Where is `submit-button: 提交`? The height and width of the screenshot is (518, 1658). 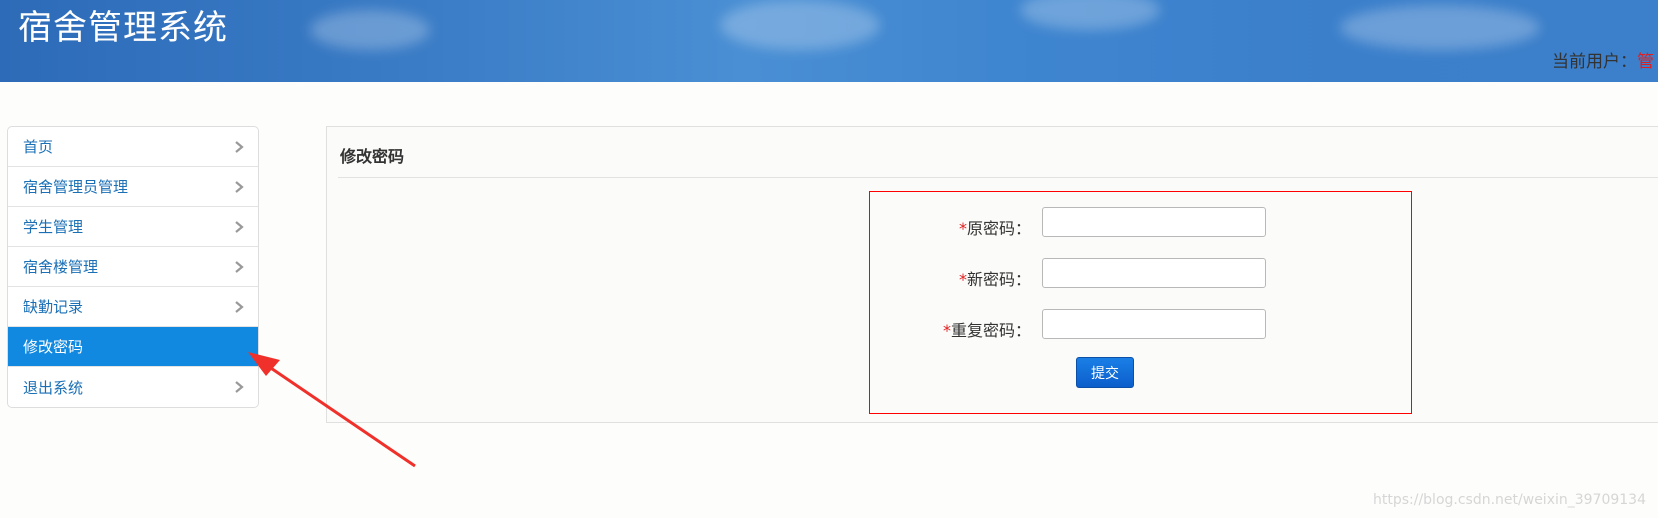
submit-button: 提交 is located at coordinates (1105, 372).